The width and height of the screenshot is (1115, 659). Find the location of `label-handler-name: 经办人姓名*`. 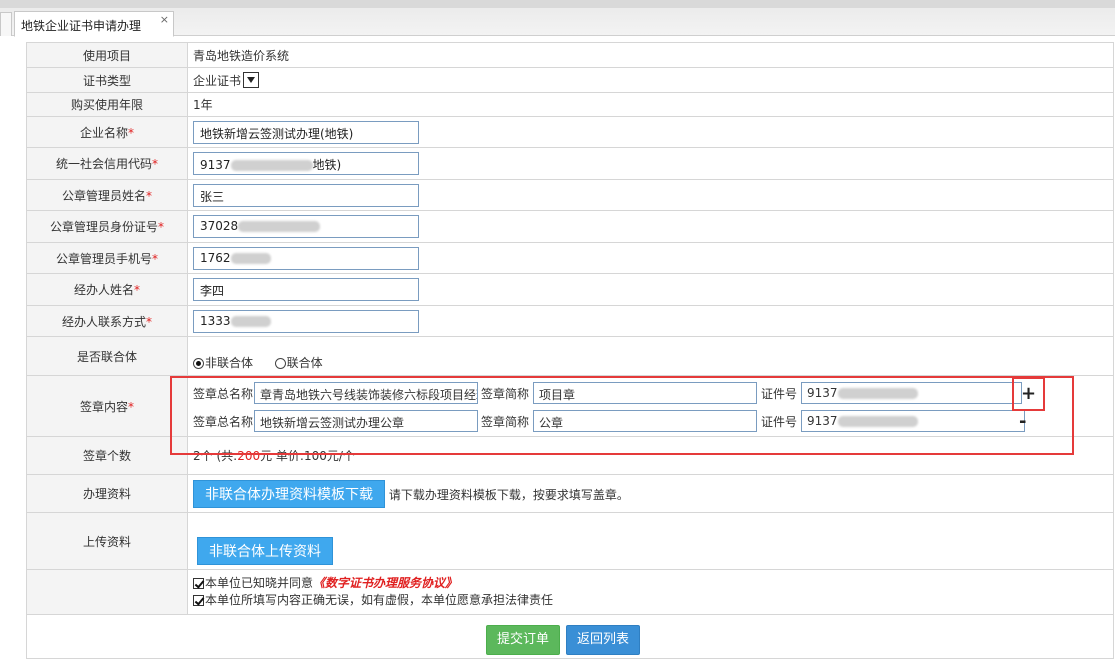

label-handler-name: 经办人姓名* is located at coordinates (107, 289).